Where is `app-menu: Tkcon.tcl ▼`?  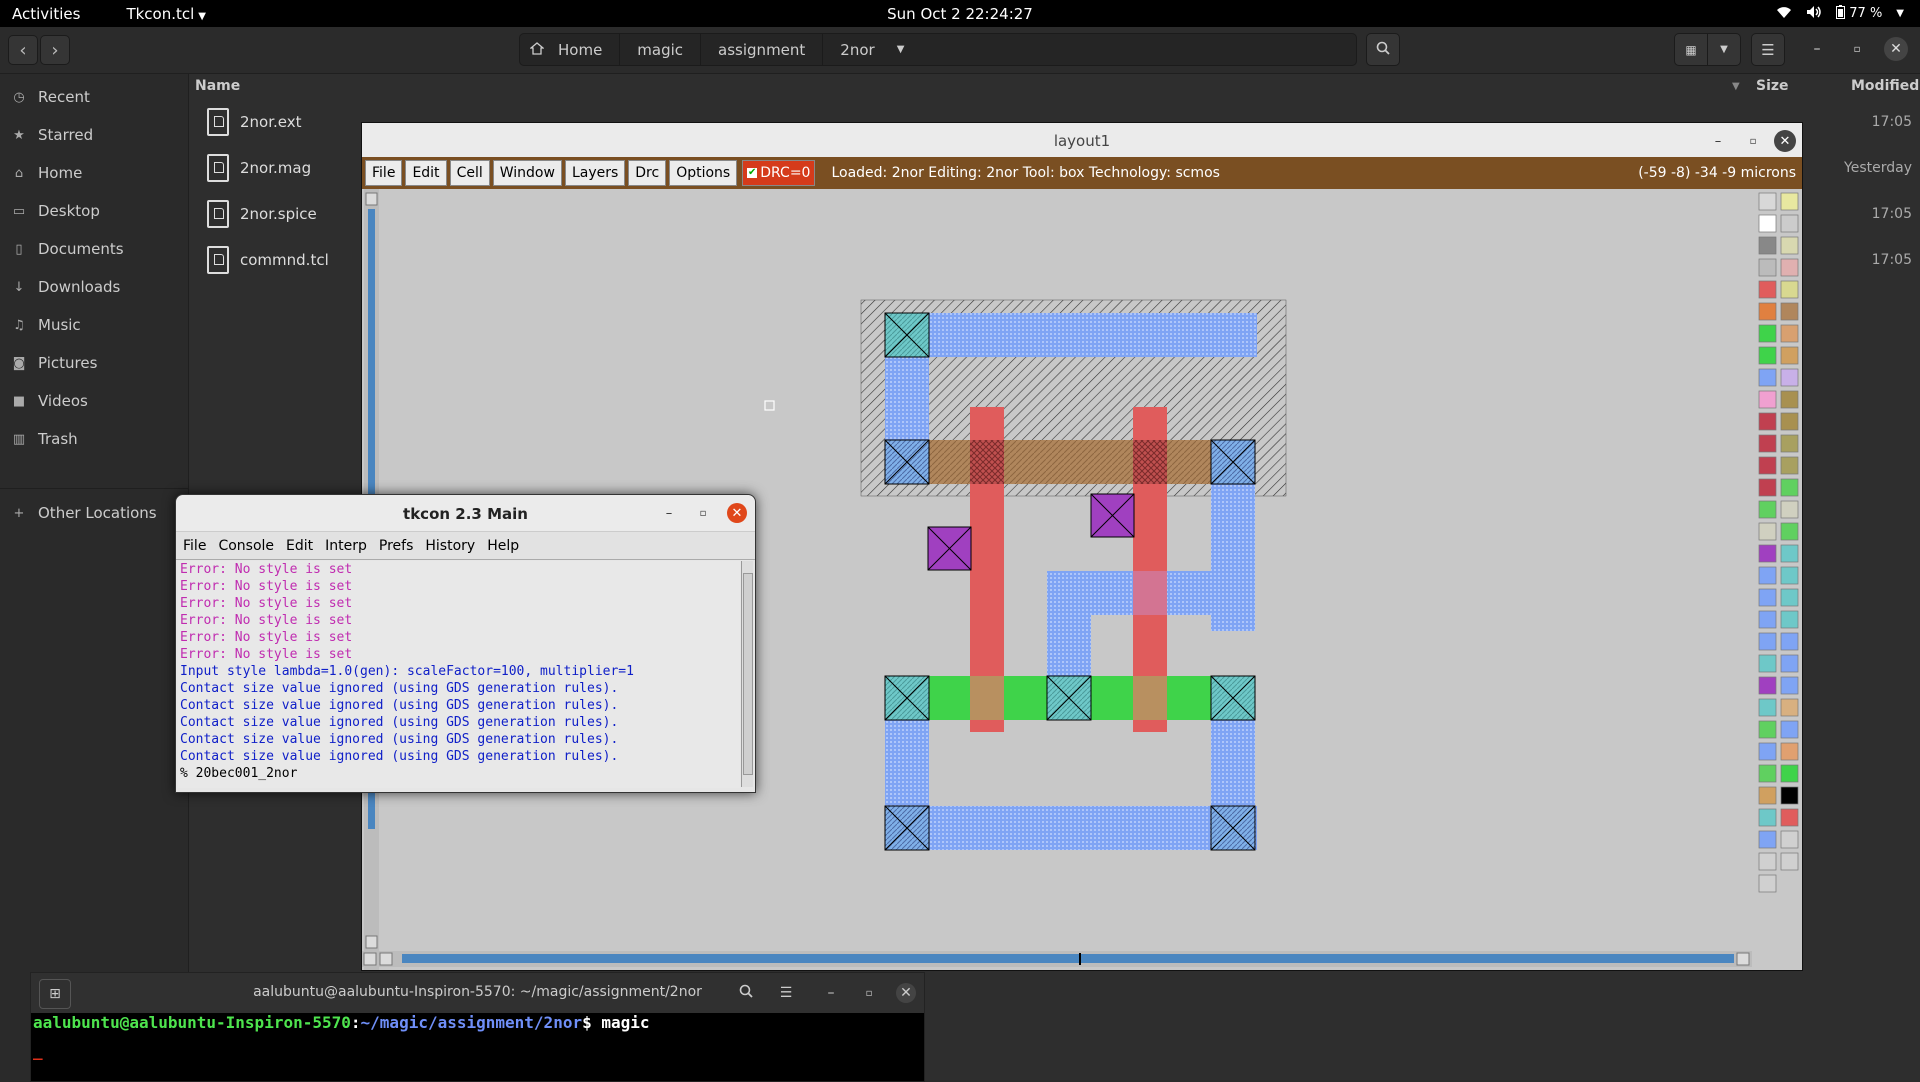 app-menu: Tkcon.tcl ▼ is located at coordinates (166, 14).